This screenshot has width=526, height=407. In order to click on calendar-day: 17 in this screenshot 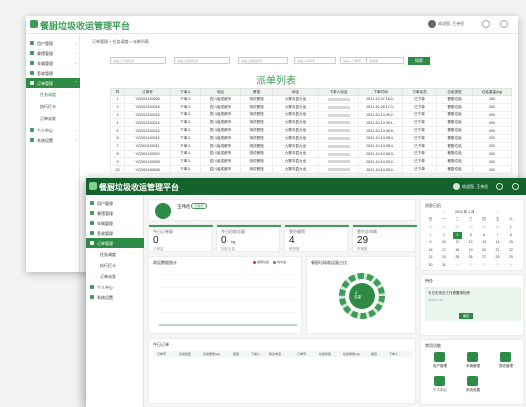, I will do `click(443, 250)`.